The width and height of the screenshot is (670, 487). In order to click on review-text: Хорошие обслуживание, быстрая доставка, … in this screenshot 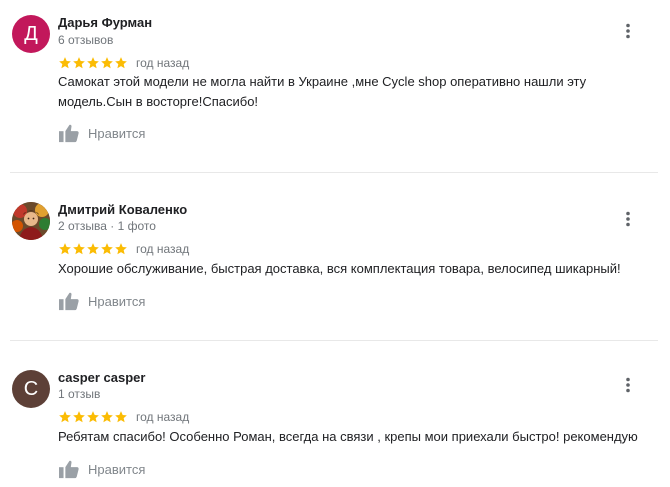, I will do `click(339, 268)`.